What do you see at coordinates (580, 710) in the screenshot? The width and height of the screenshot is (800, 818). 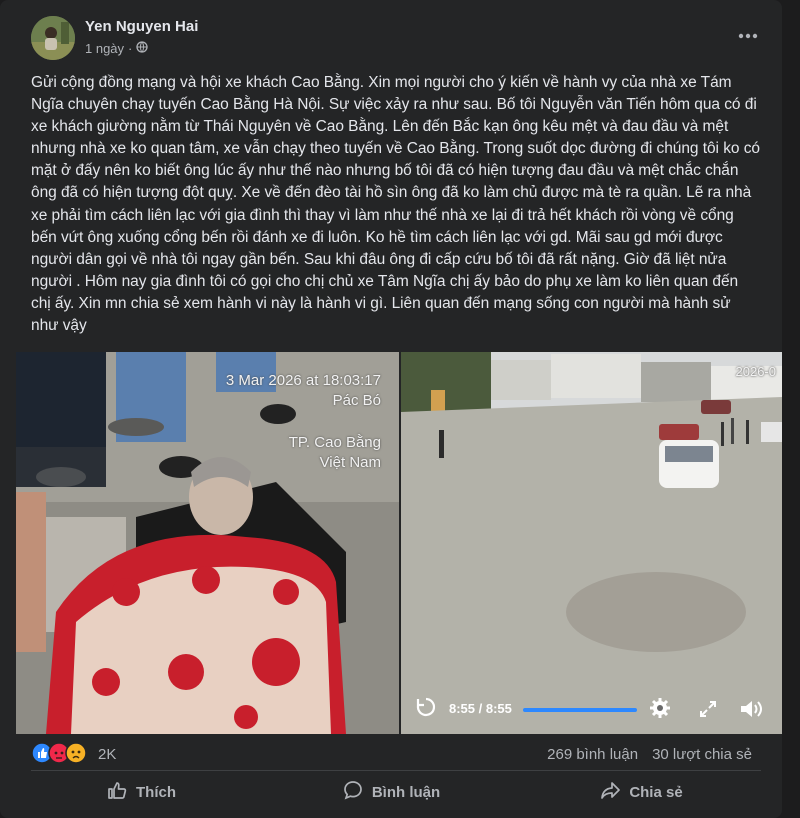 I see `video-progress-bar` at bounding box center [580, 710].